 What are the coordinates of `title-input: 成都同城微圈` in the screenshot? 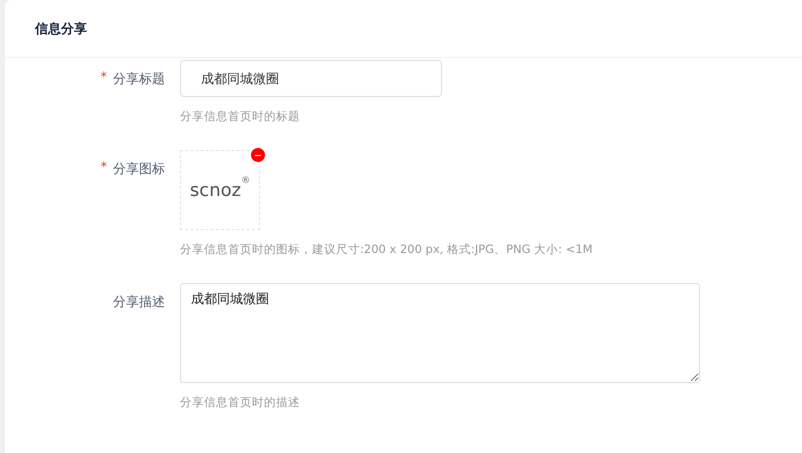 It's located at (311, 78).